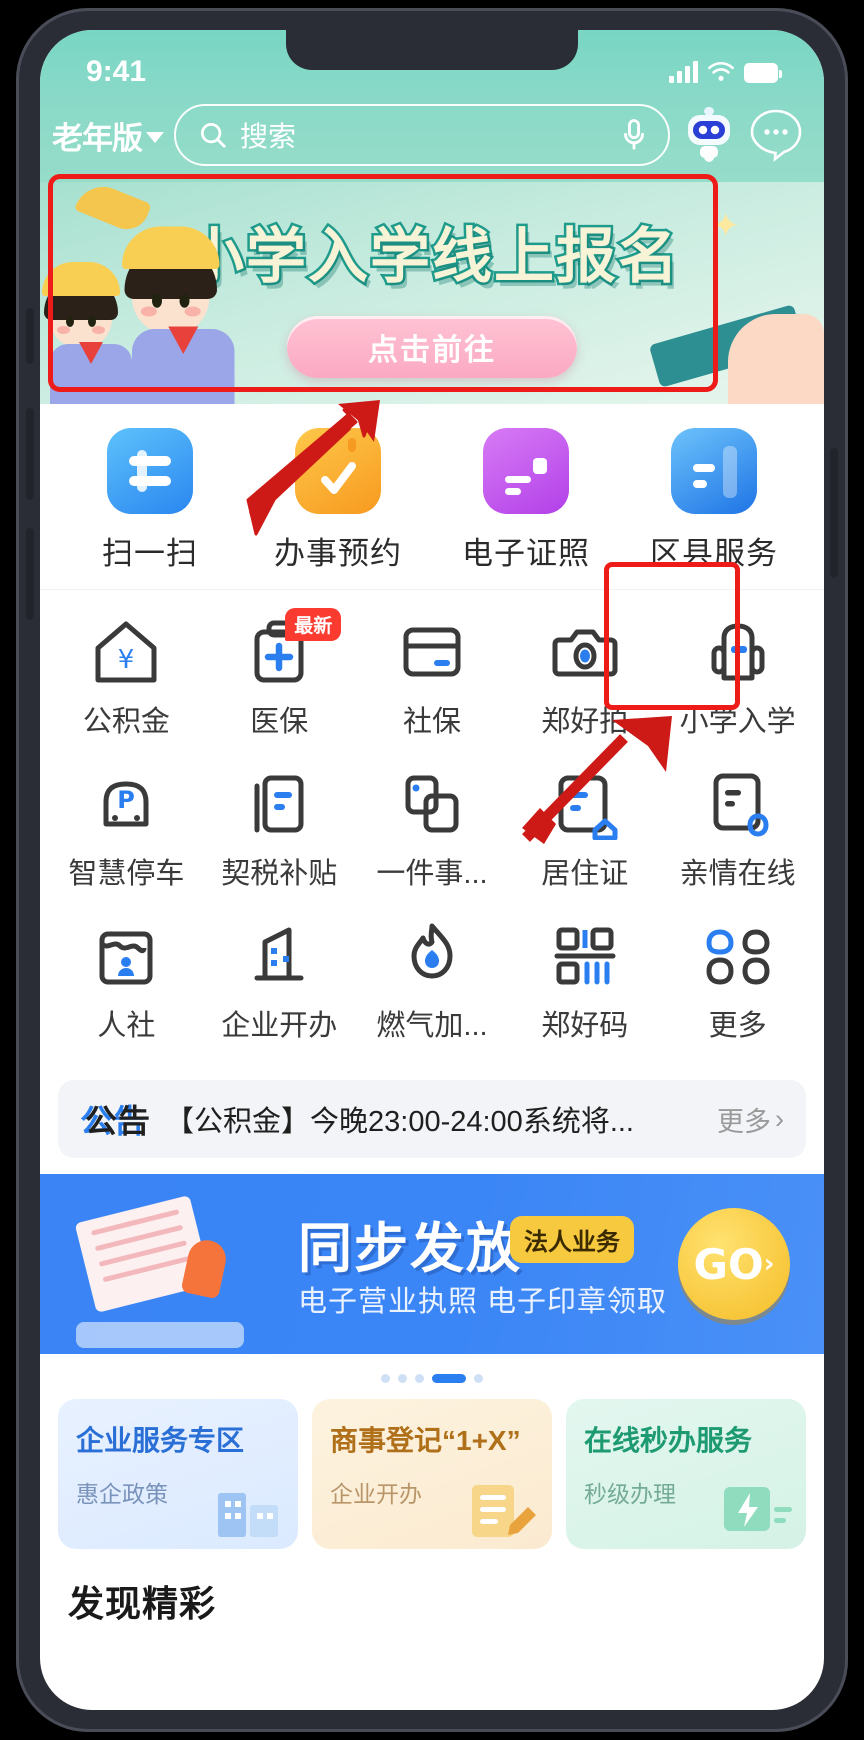  Describe the element at coordinates (97, 138) in the screenshot. I see `version-switch-label: 老年版` at that location.